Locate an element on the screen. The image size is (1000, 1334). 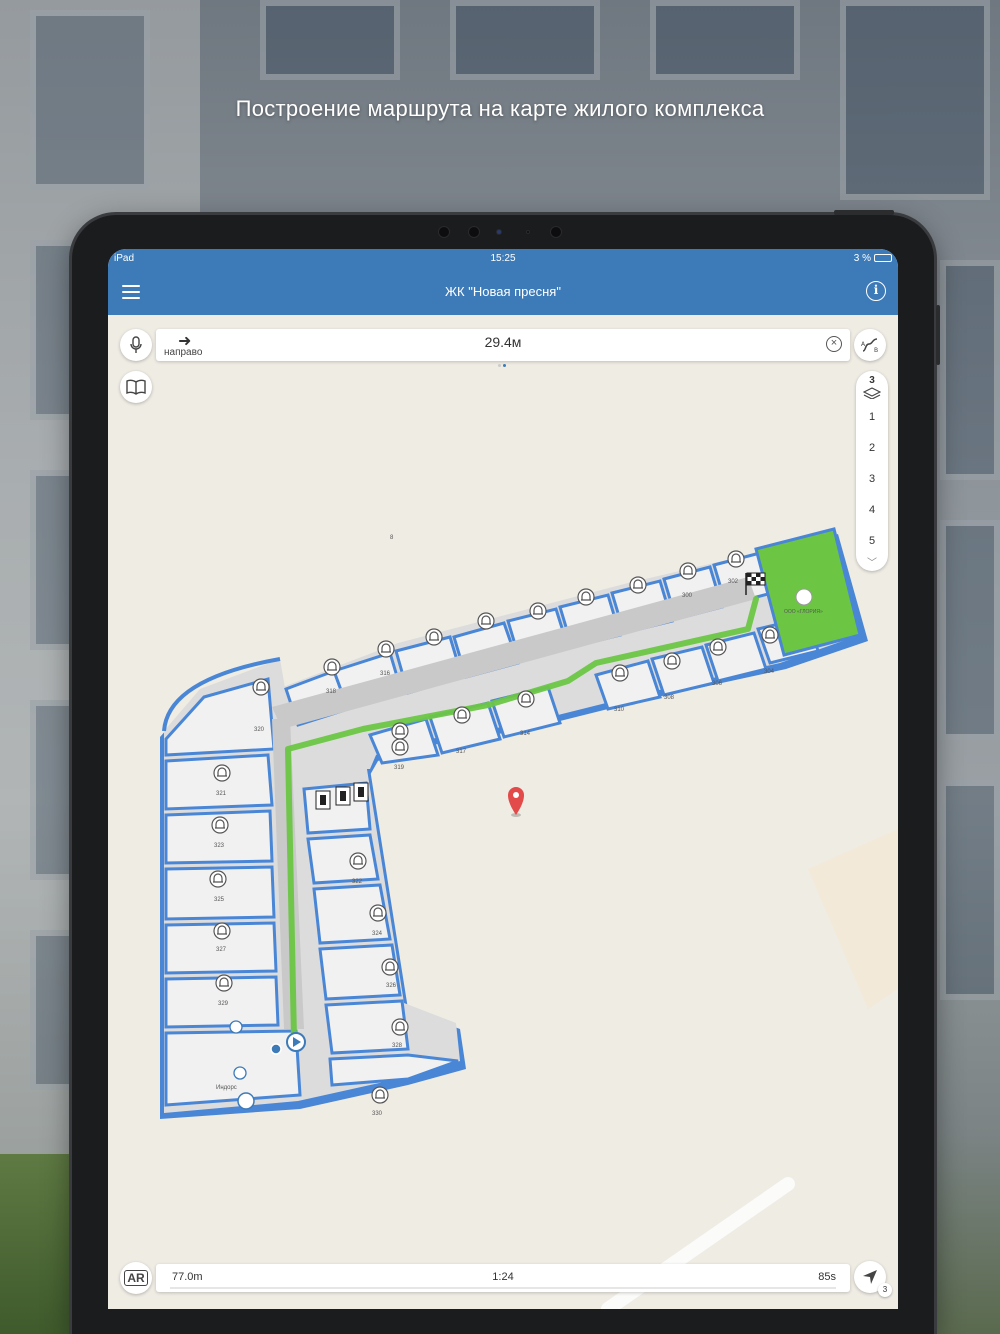
room-label: 308 is located at coordinates (669, 698).